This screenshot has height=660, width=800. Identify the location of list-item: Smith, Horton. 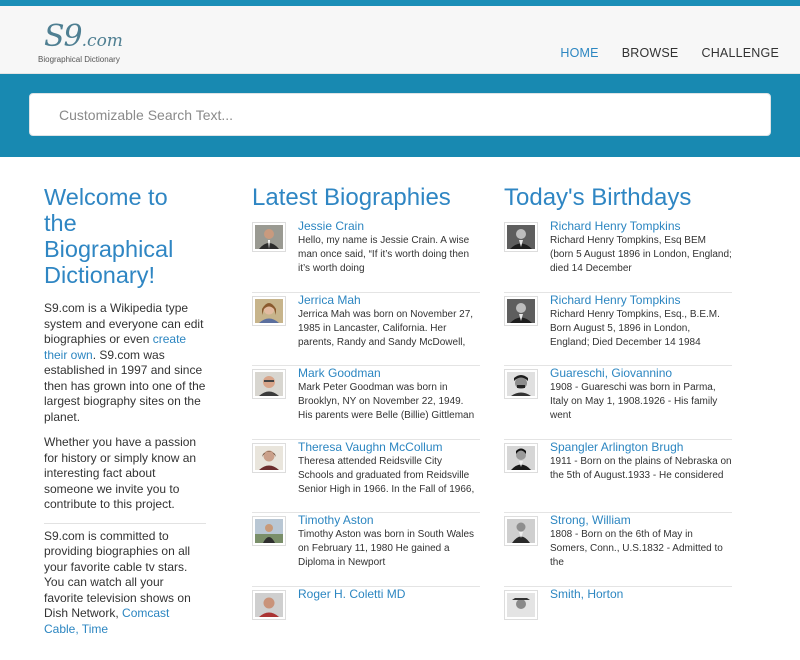
(618, 623).